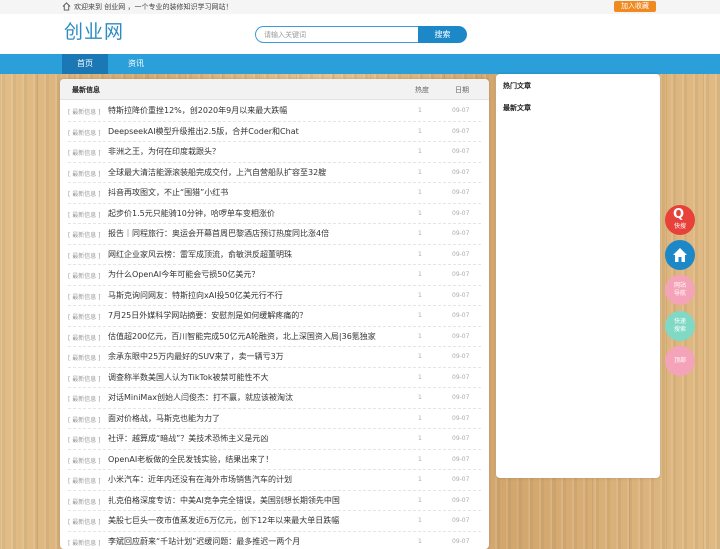 This screenshot has height=549, width=720. I want to click on row-title-link: 面对价格战，马斯克也能为力了, so click(164, 418).